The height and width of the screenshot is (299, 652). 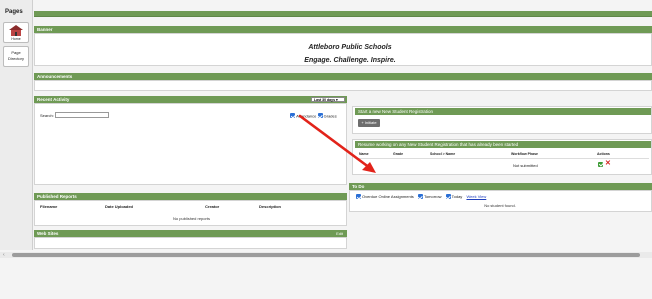 What do you see at coordinates (524, 154) in the screenshot?
I see `col-workflow-phase: Workflow Phase` at bounding box center [524, 154].